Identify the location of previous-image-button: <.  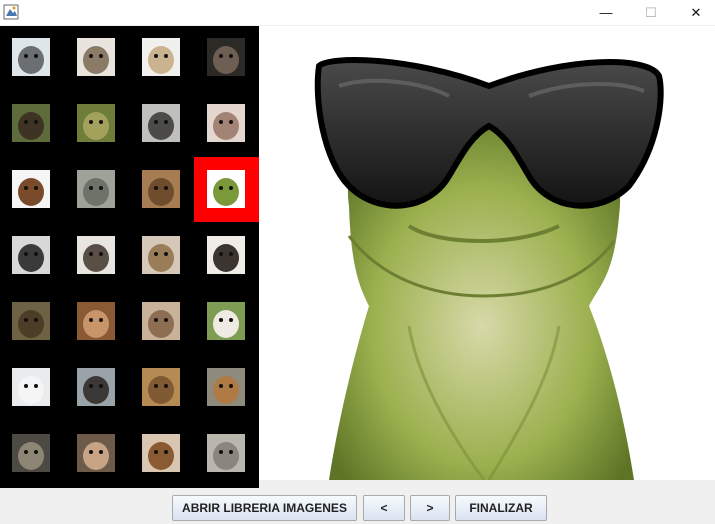
(384, 508).